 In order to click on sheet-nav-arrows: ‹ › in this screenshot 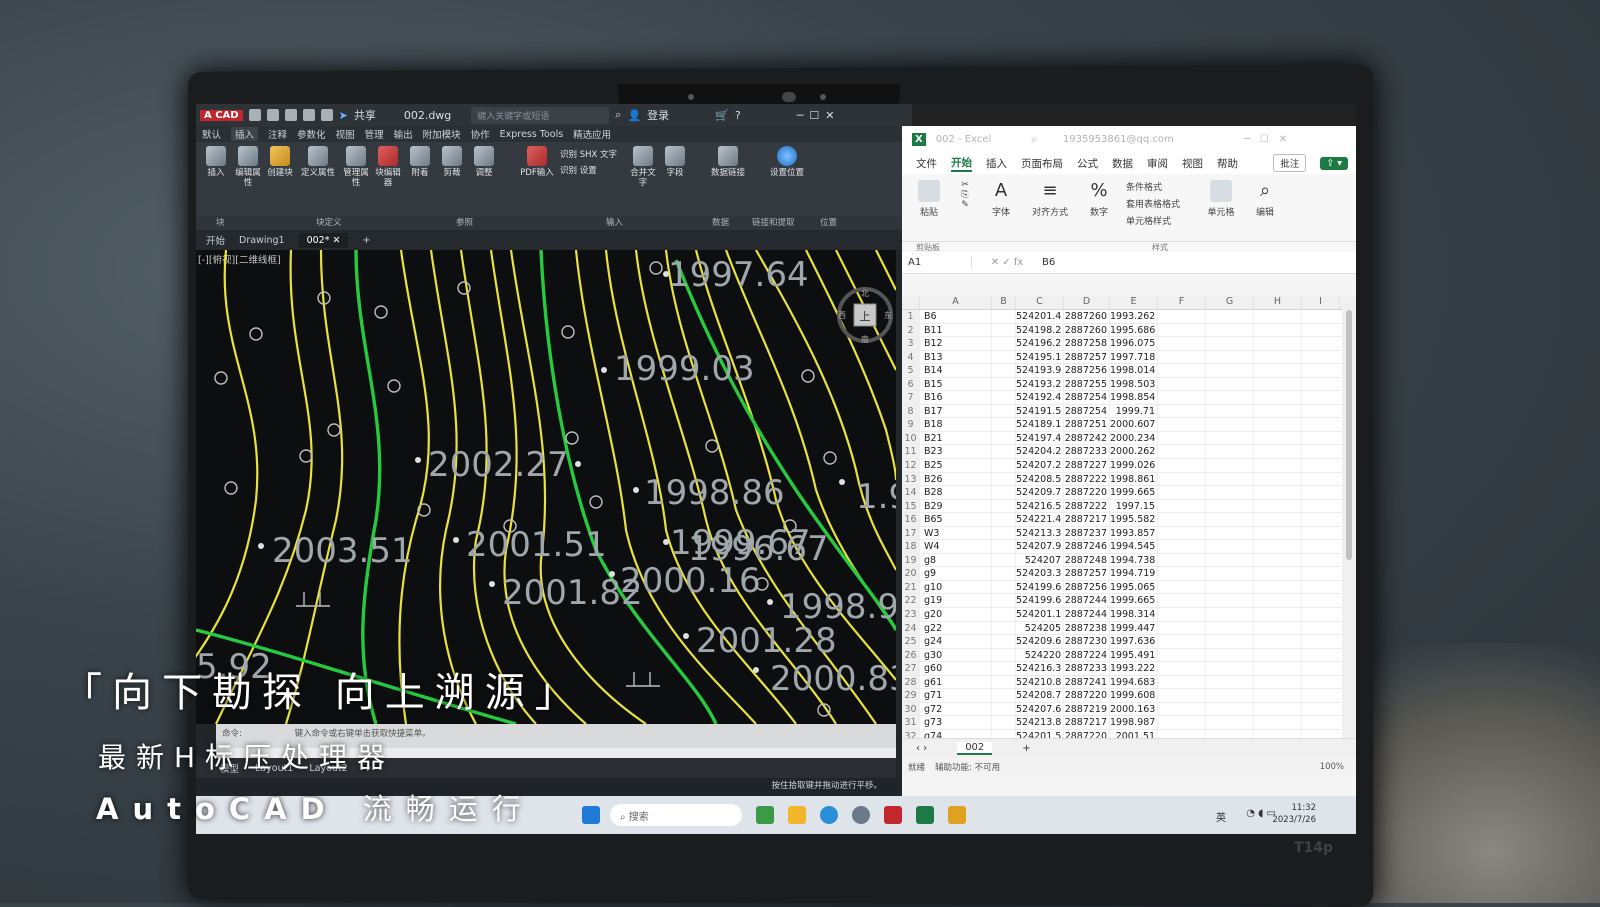, I will do `click(921, 748)`.